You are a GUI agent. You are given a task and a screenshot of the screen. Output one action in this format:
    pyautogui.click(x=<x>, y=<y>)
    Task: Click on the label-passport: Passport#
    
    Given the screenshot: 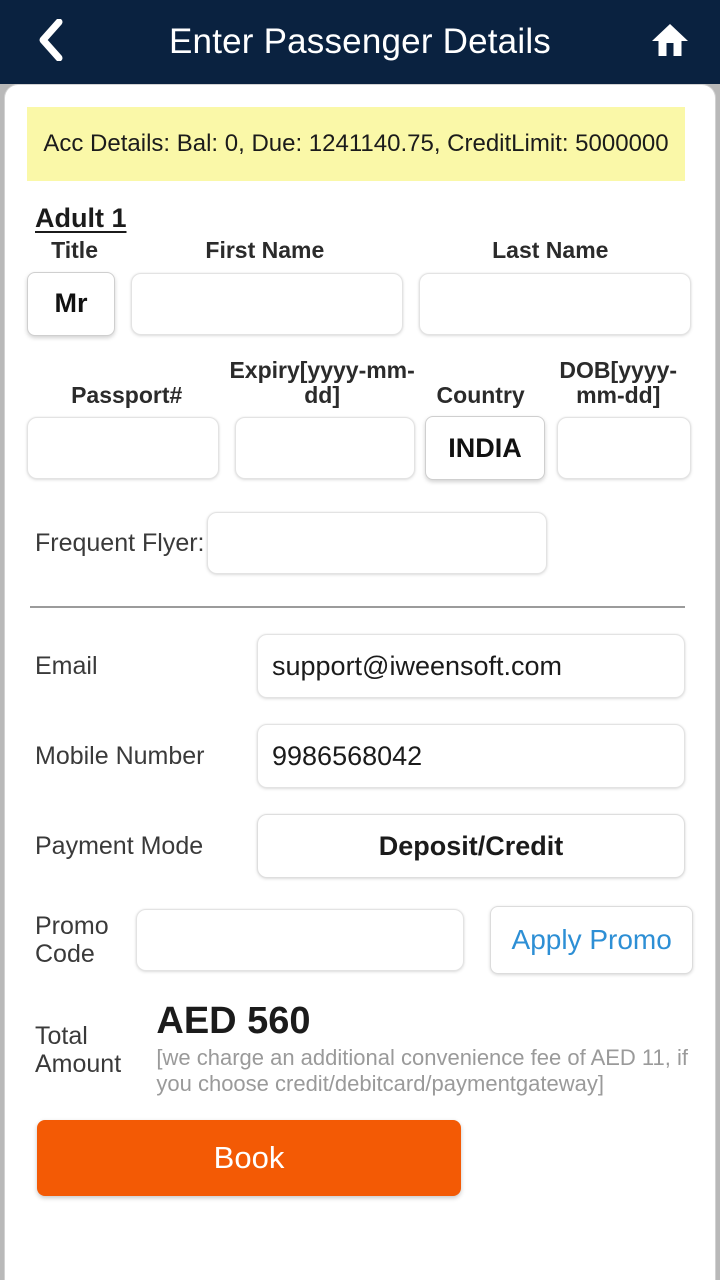 What is the action you would take?
    pyautogui.click(x=127, y=394)
    